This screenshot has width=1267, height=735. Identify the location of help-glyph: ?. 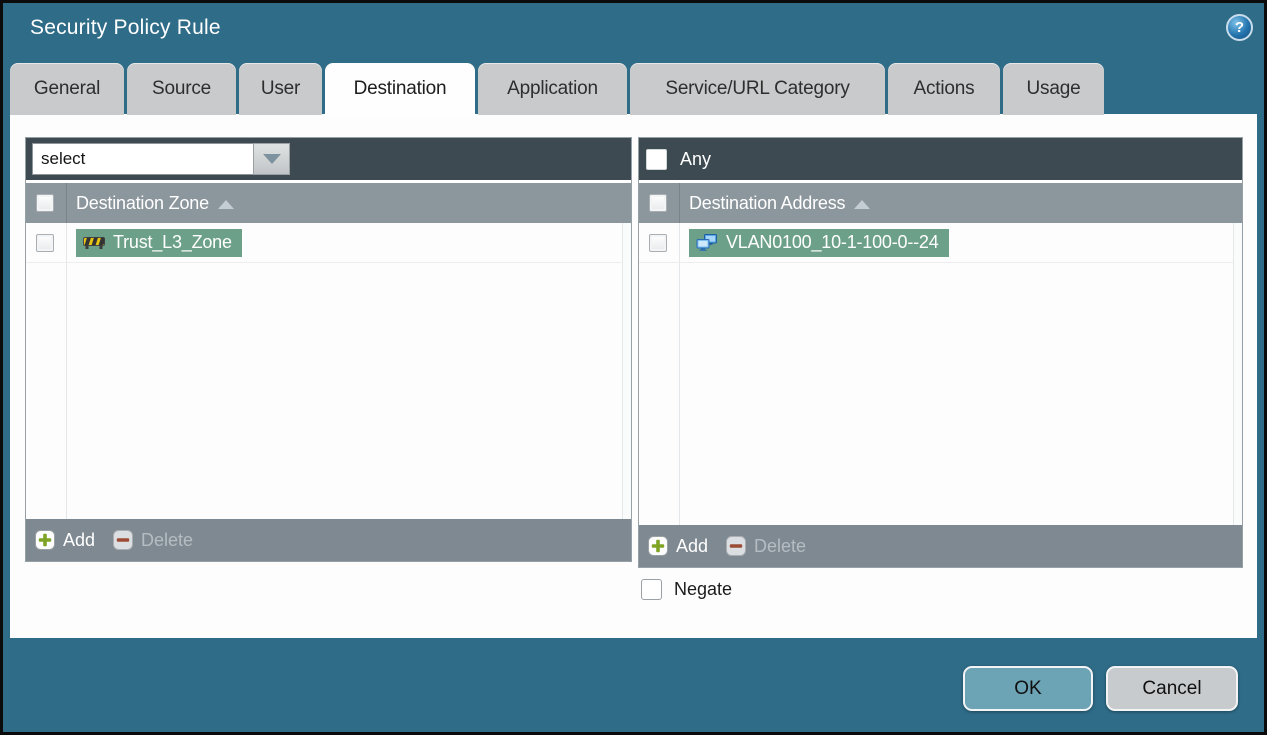
(1239, 27).